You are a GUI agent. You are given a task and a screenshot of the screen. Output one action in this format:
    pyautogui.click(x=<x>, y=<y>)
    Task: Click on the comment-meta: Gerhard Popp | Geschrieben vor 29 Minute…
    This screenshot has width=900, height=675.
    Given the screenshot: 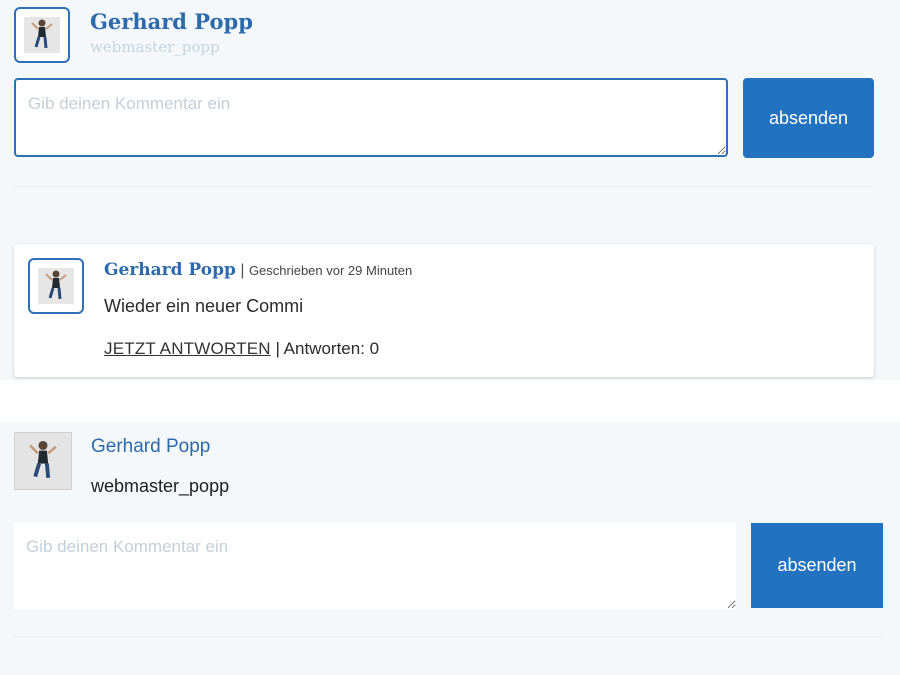 What is the action you would take?
    pyautogui.click(x=258, y=270)
    